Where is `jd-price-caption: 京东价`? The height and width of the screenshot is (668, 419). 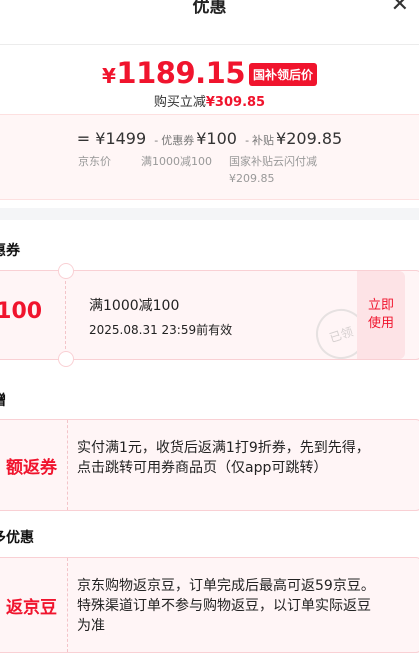
jd-price-caption: 京东价 is located at coordinates (94, 161).